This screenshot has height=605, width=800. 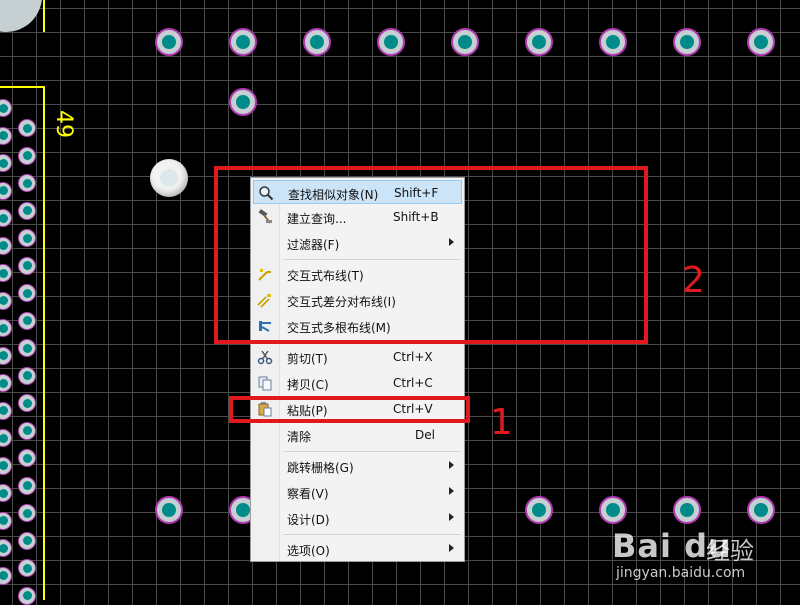 What do you see at coordinates (730, 551) in the screenshot?
I see `watermark-name: 经验` at bounding box center [730, 551].